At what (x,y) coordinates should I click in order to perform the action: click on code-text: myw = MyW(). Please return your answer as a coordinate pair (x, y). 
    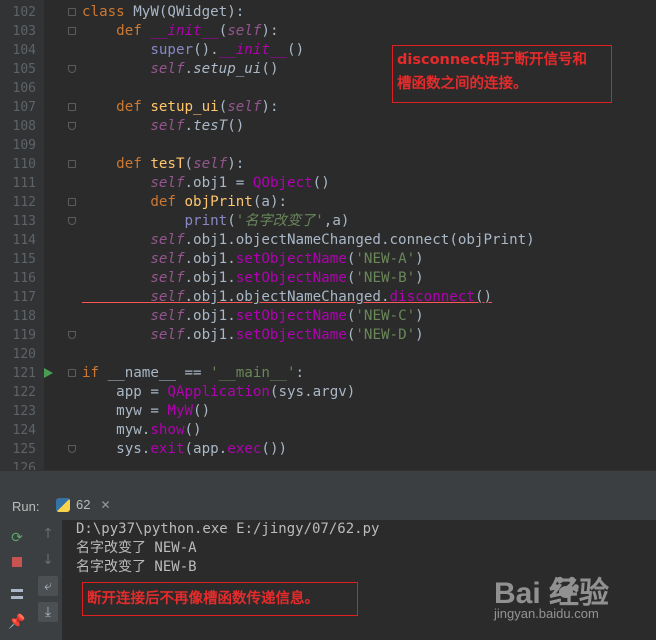
    Looking at the image, I should click on (146, 411).